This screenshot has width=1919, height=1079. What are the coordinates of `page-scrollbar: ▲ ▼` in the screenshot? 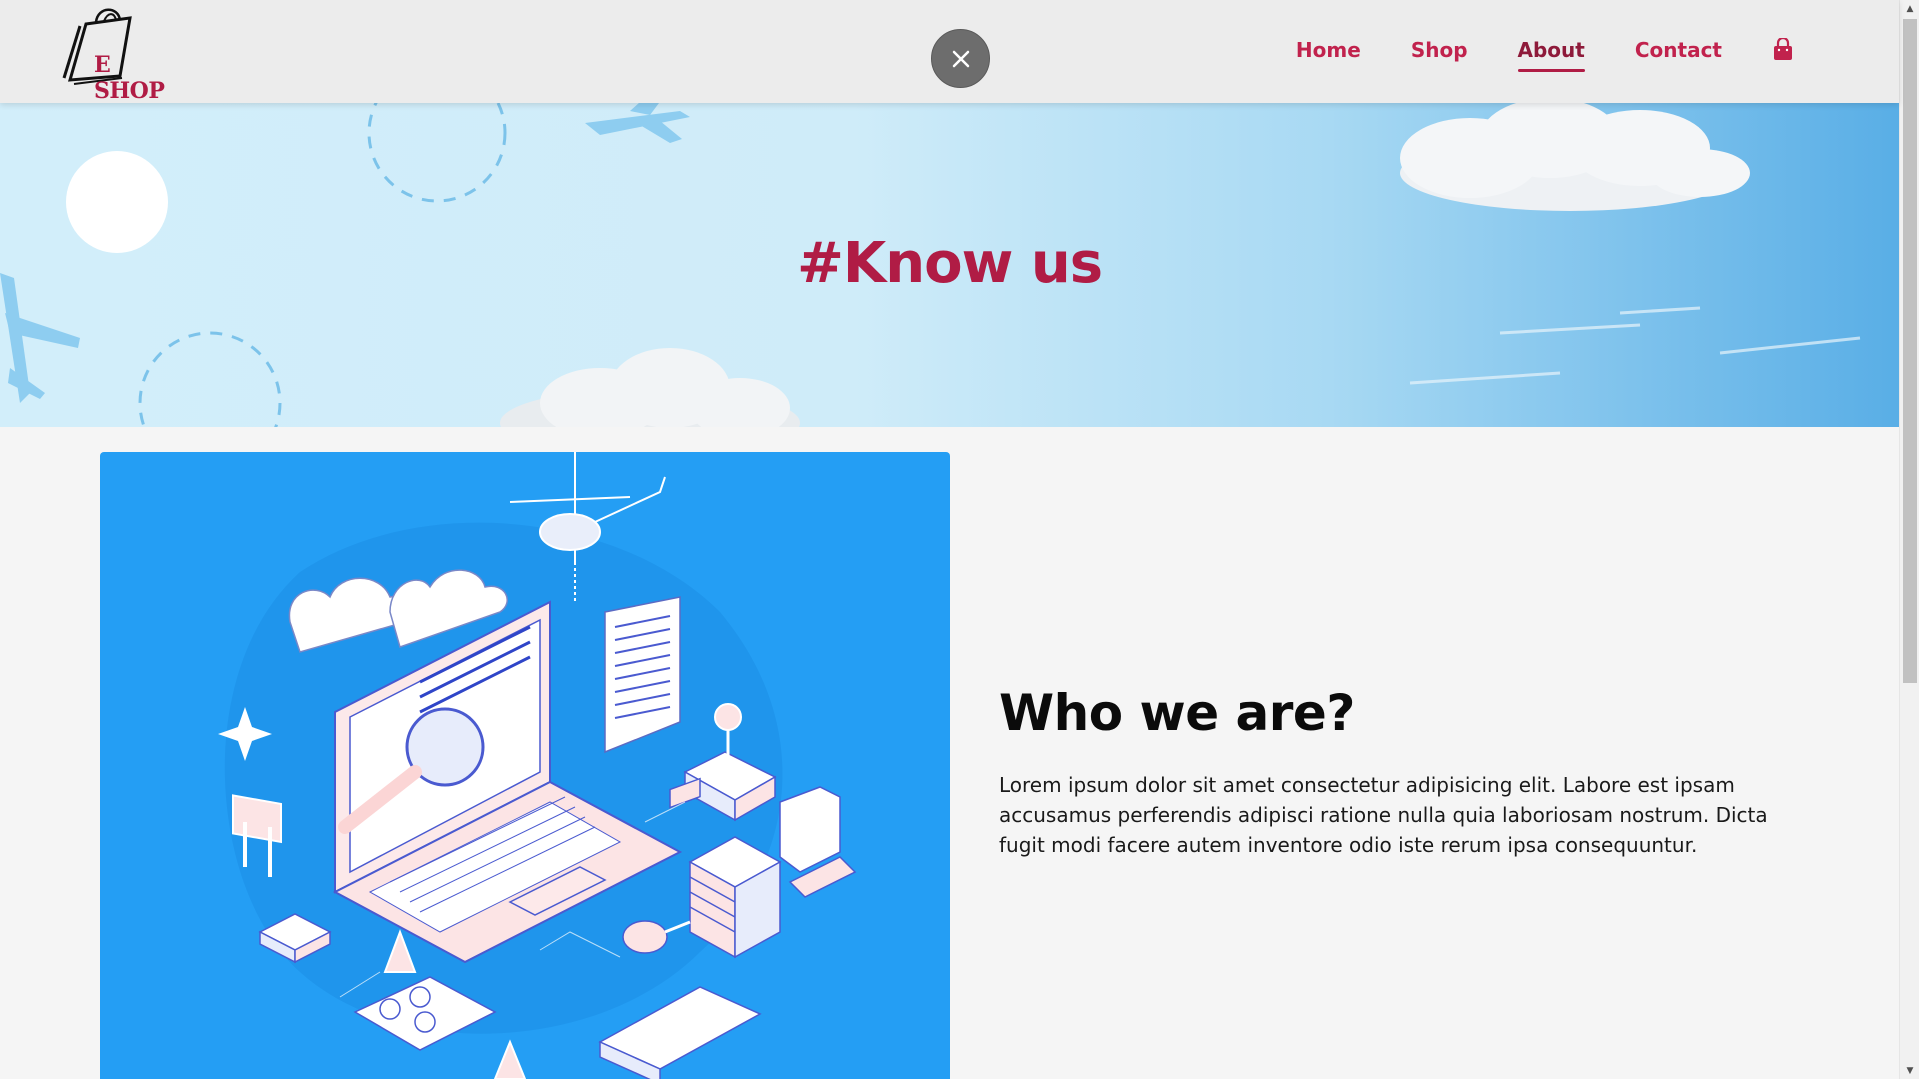 It's located at (1909, 539).